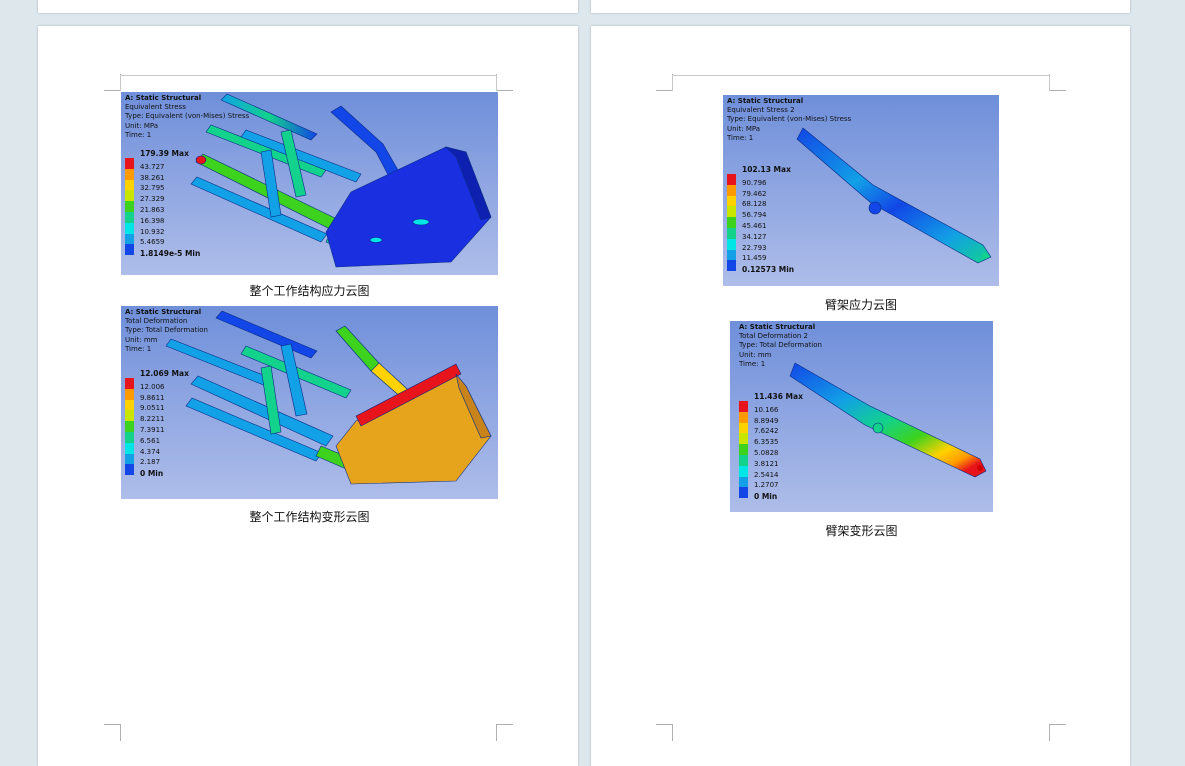  Describe the element at coordinates (170, 254) in the screenshot. I see `legend-min-label: 1.8149e-5 Min` at that location.